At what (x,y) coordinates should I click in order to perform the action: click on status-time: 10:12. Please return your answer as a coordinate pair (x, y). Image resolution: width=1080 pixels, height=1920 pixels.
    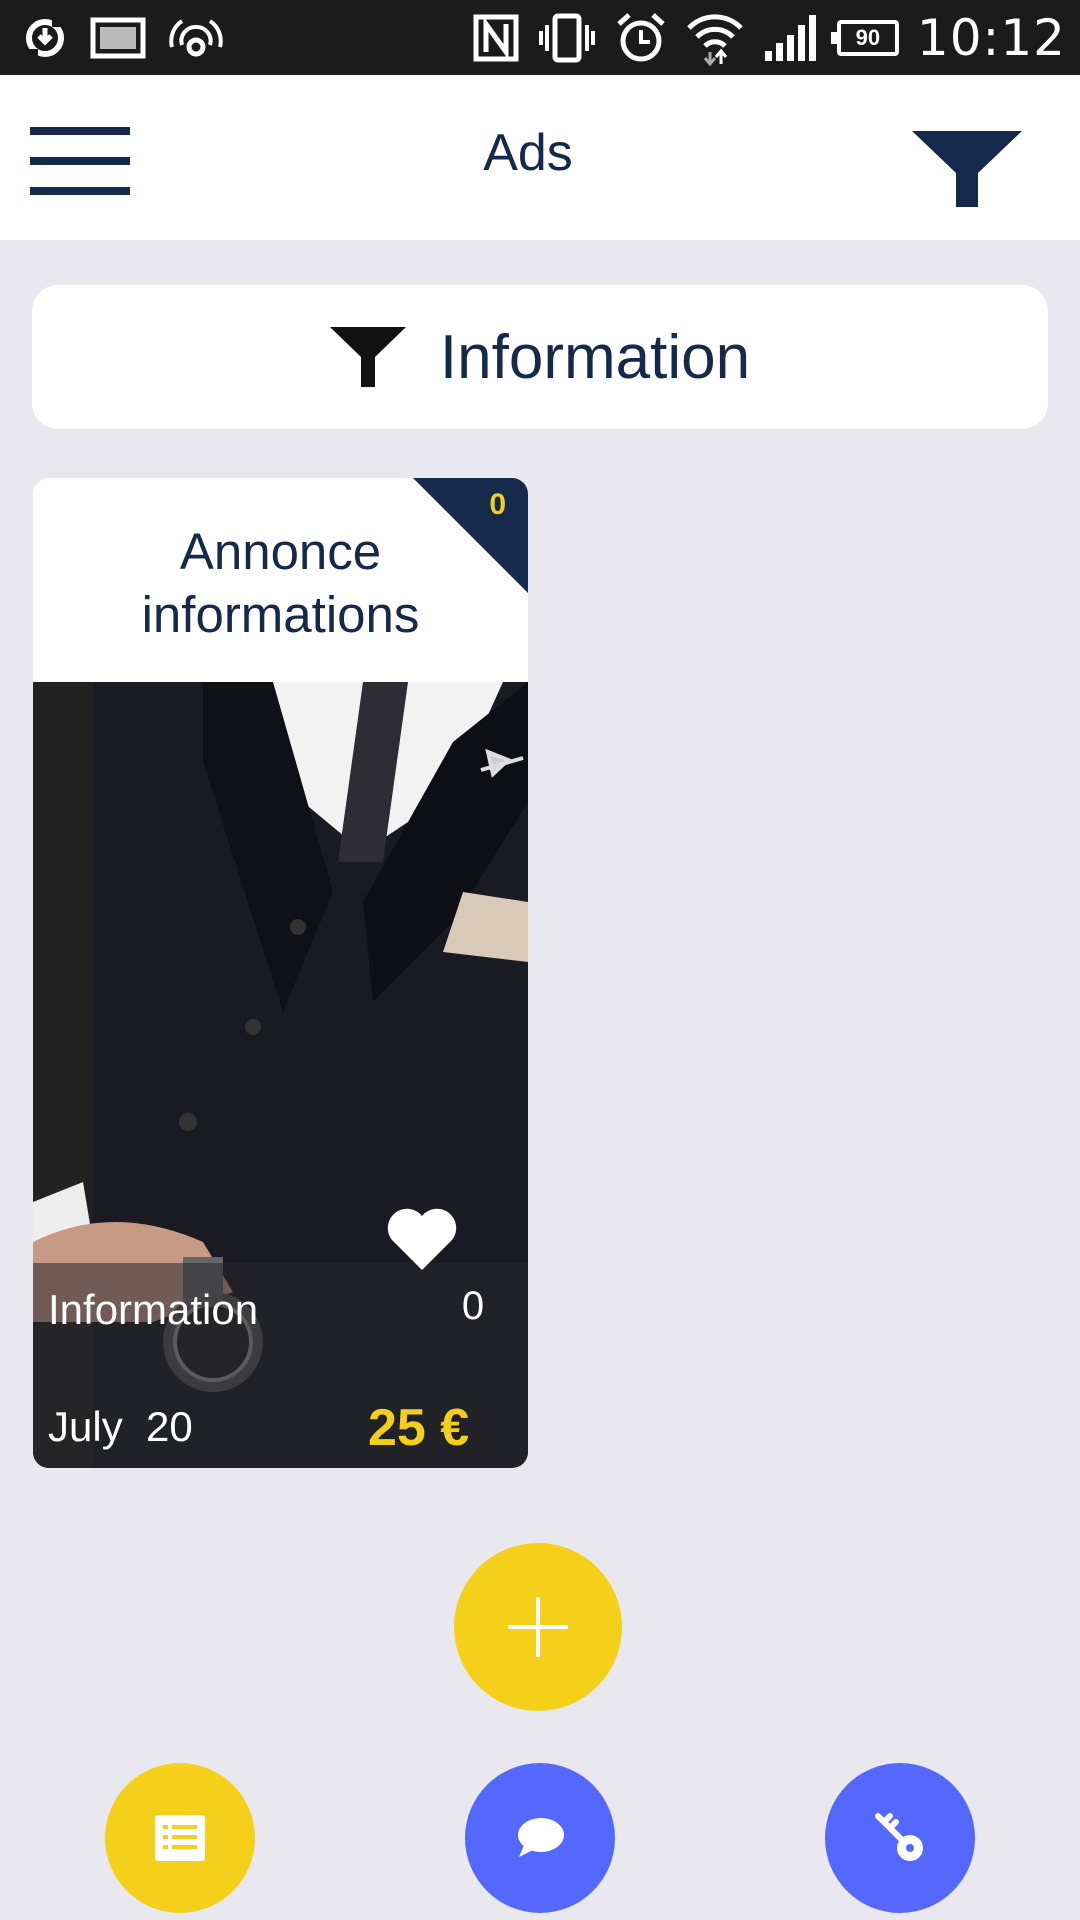
    Looking at the image, I should click on (991, 38).